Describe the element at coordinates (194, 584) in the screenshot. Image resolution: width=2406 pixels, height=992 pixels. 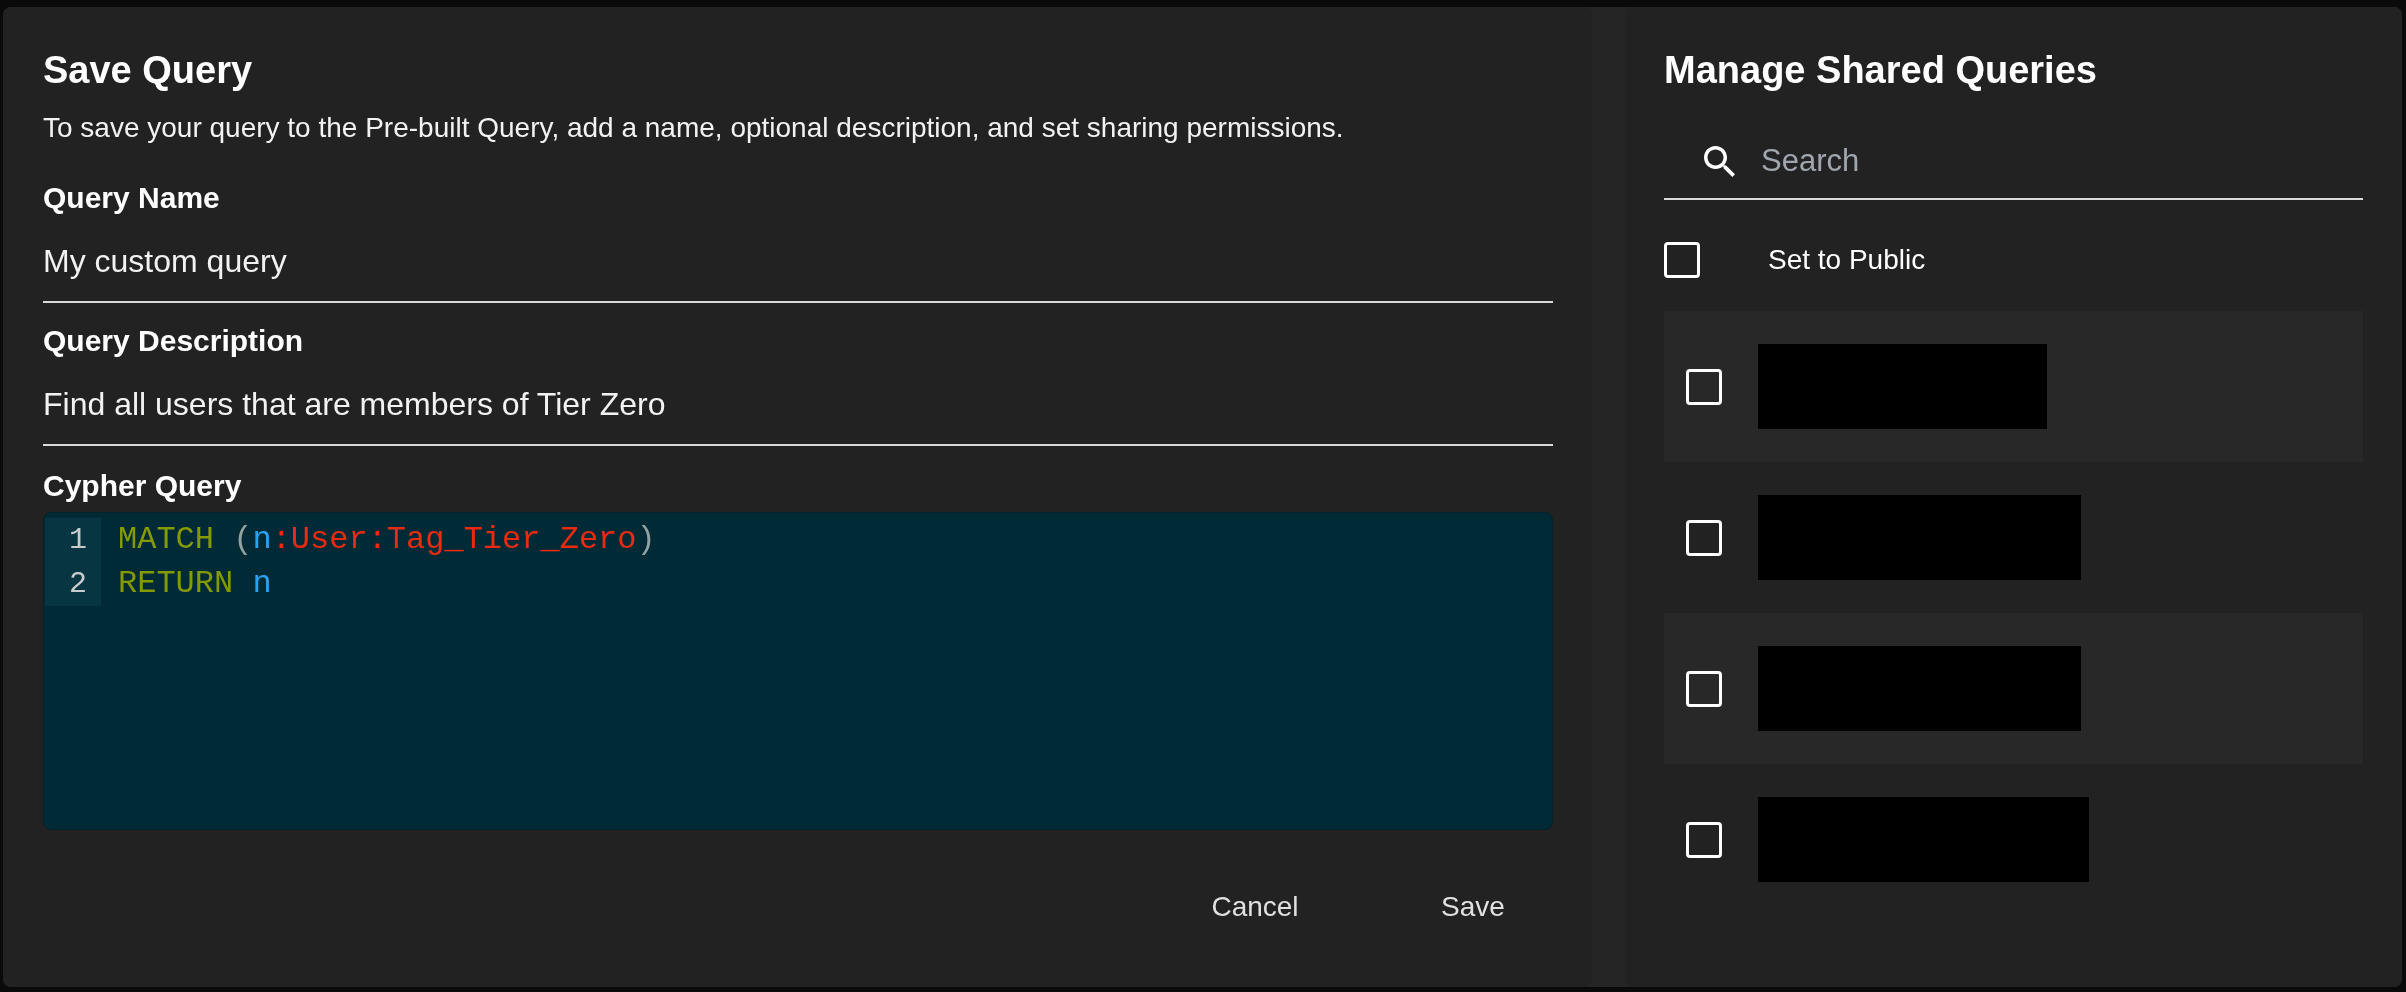
I see `code-line: RETURN n` at that location.